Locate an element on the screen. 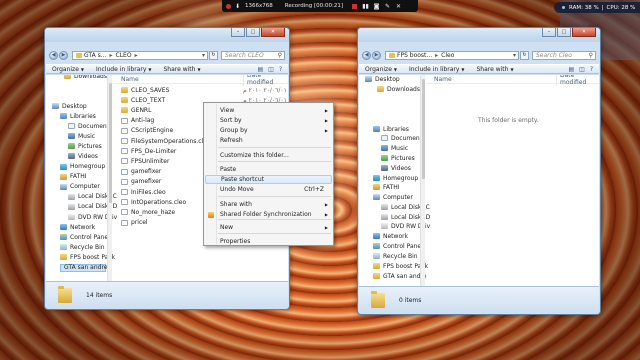 The image size is (640, 360). menu-item-paste: Paste is located at coordinates (268, 169).